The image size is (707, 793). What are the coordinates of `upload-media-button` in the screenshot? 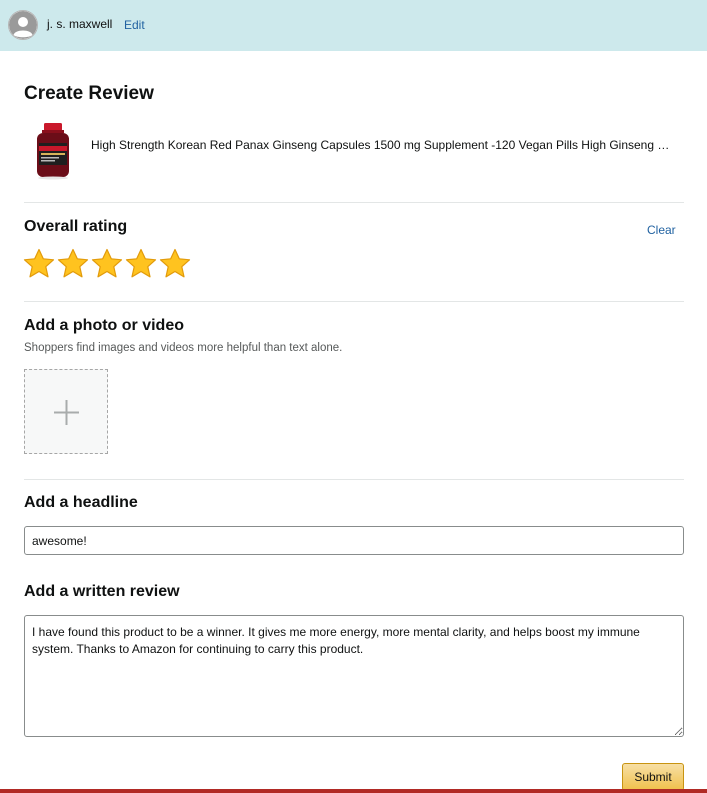 It's located at (66, 411).